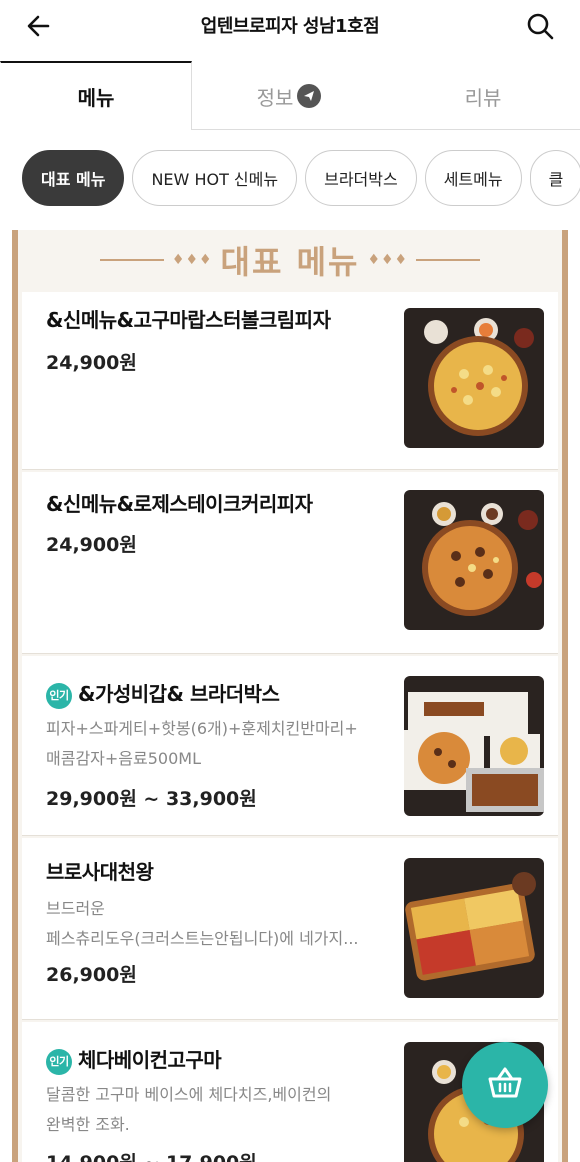 The height and width of the screenshot is (1162, 580). Describe the element at coordinates (309, 96) in the screenshot. I see `send-icon` at that location.